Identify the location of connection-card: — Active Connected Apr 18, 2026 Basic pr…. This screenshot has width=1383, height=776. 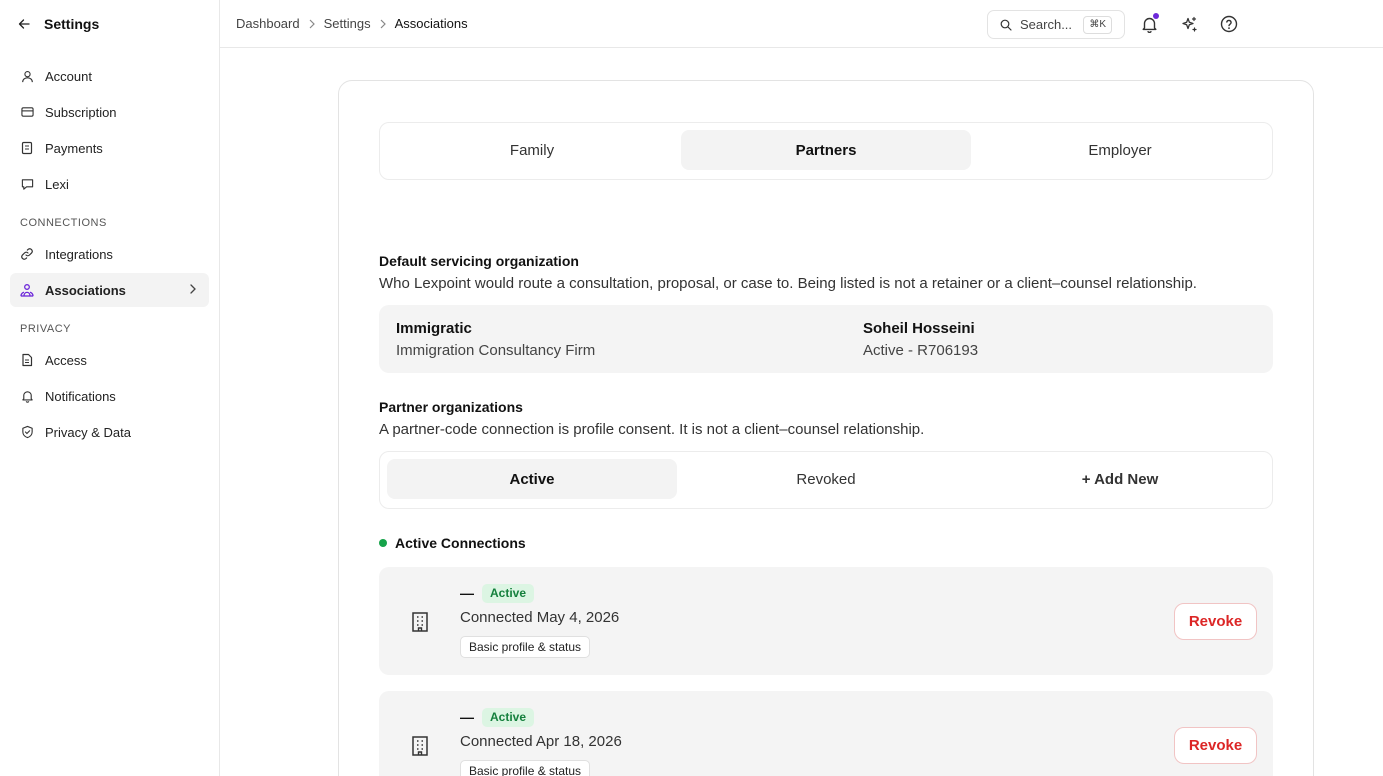
(826, 733).